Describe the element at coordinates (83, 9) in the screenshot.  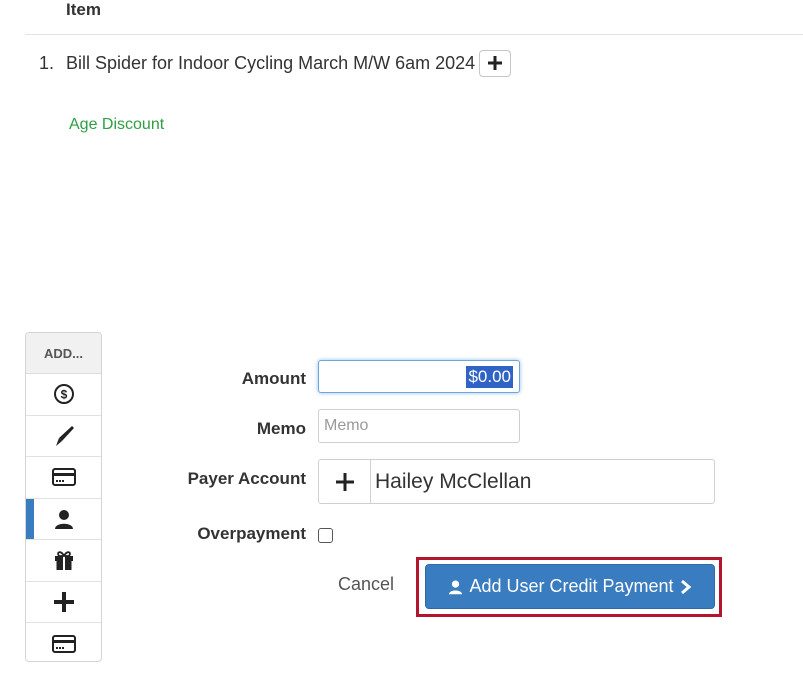
I see `item-column-header: Item` at that location.